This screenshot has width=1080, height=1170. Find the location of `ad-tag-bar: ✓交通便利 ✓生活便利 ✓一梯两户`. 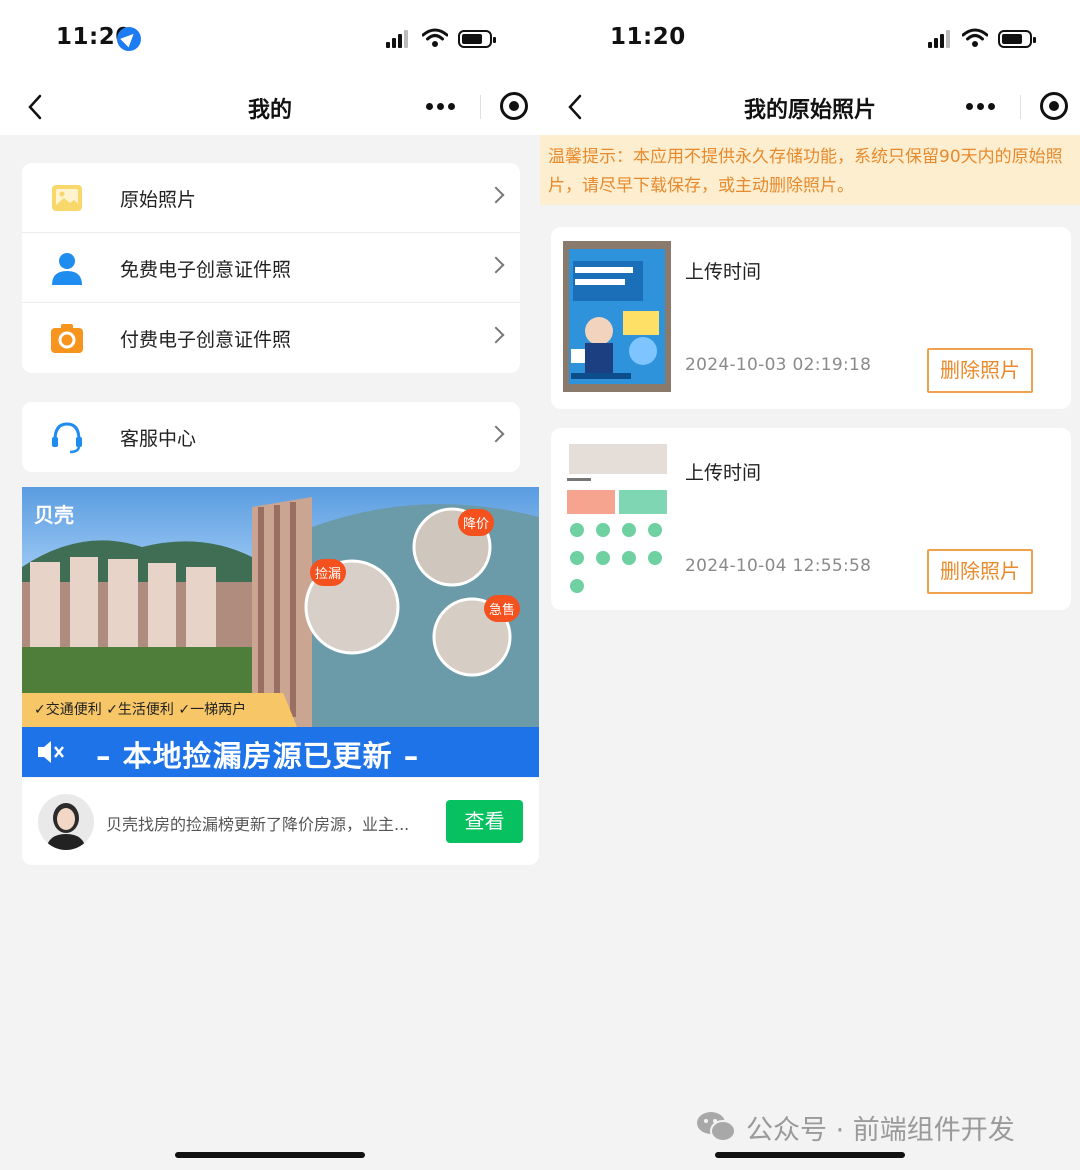

ad-tag-bar: ✓交通便利 ✓生活便利 ✓一梯两户 is located at coordinates (159, 710).